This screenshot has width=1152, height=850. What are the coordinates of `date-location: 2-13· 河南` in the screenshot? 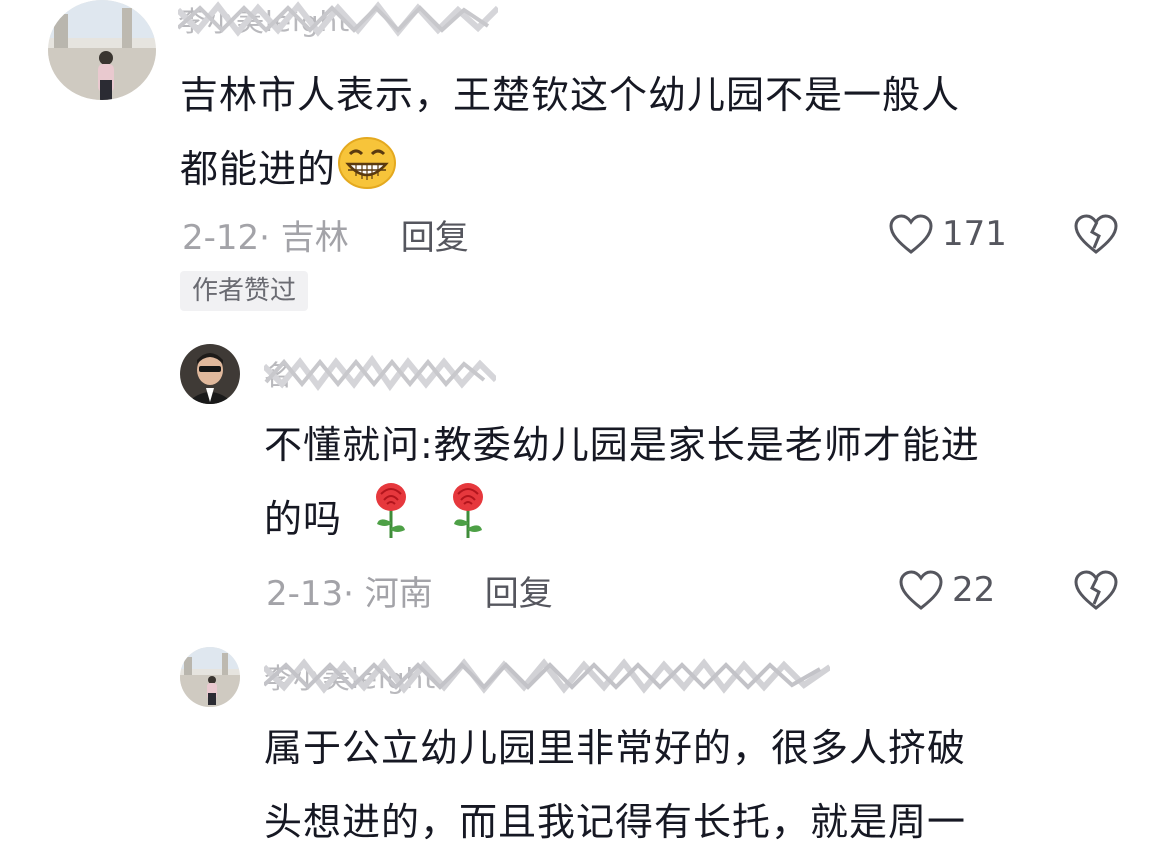 It's located at (349, 593).